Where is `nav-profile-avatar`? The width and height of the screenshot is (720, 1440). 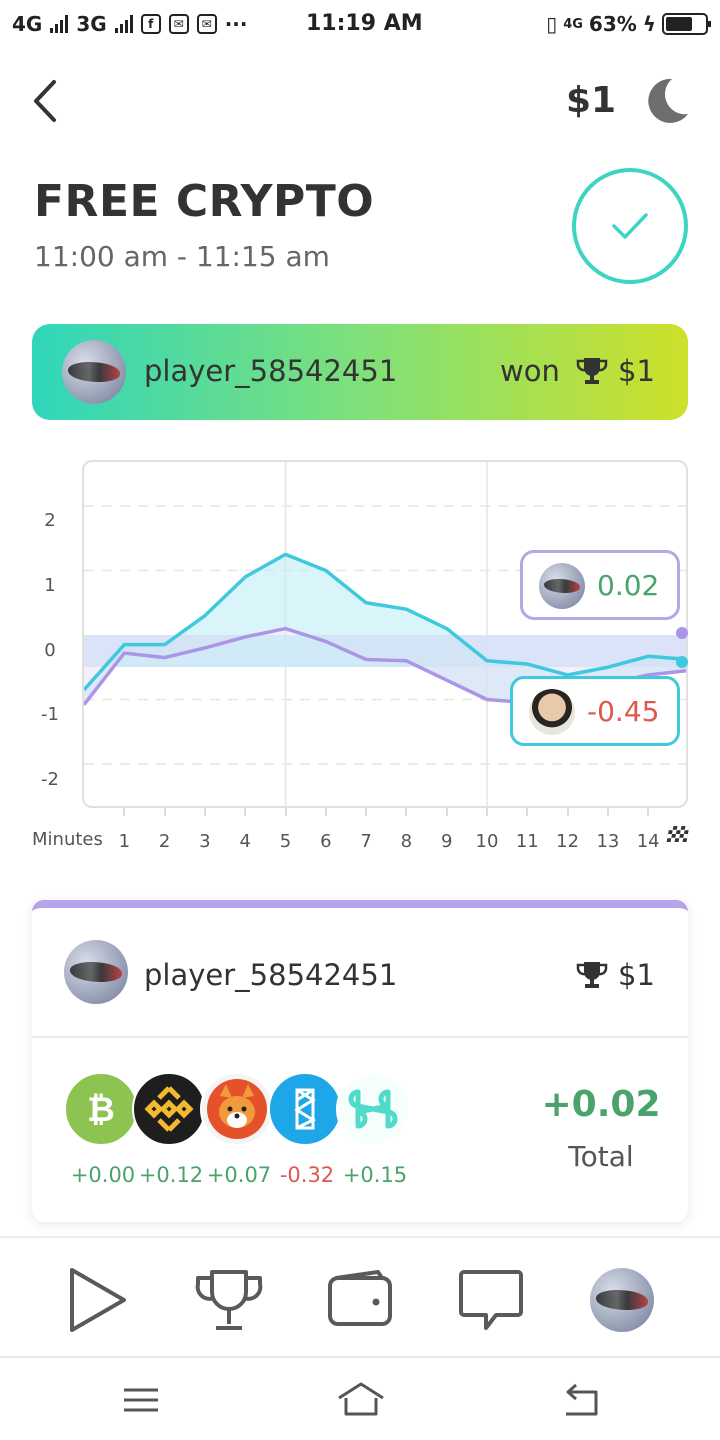 nav-profile-avatar is located at coordinates (622, 1300).